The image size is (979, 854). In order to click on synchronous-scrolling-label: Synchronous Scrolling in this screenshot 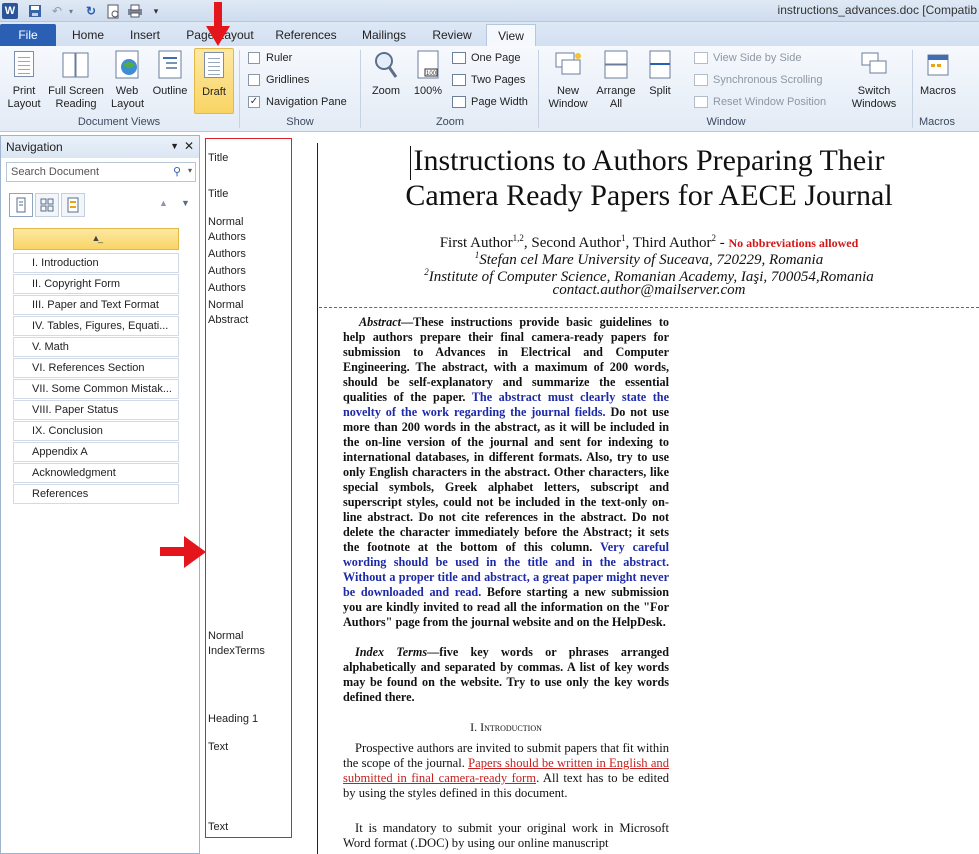, I will do `click(768, 80)`.